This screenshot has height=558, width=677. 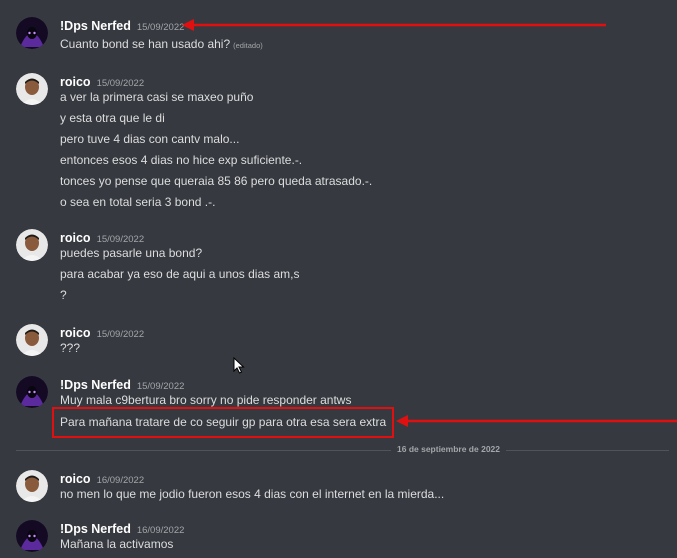 What do you see at coordinates (157, 97) in the screenshot?
I see `message-line: a ver la primera casi se maxeo puño` at bounding box center [157, 97].